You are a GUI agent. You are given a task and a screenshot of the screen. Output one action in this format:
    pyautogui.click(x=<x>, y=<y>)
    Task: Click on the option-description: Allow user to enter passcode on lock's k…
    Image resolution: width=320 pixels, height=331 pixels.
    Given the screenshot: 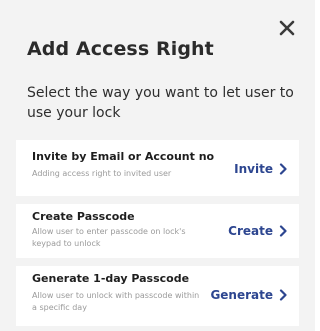 What is the action you would take?
    pyautogui.click(x=109, y=237)
    